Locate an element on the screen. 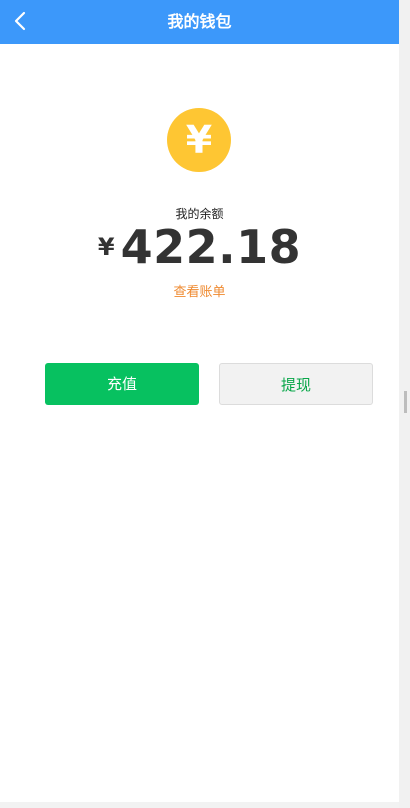 Image resolution: width=410 pixels, height=808 pixels. balance-amount: 422.18 is located at coordinates (211, 247).